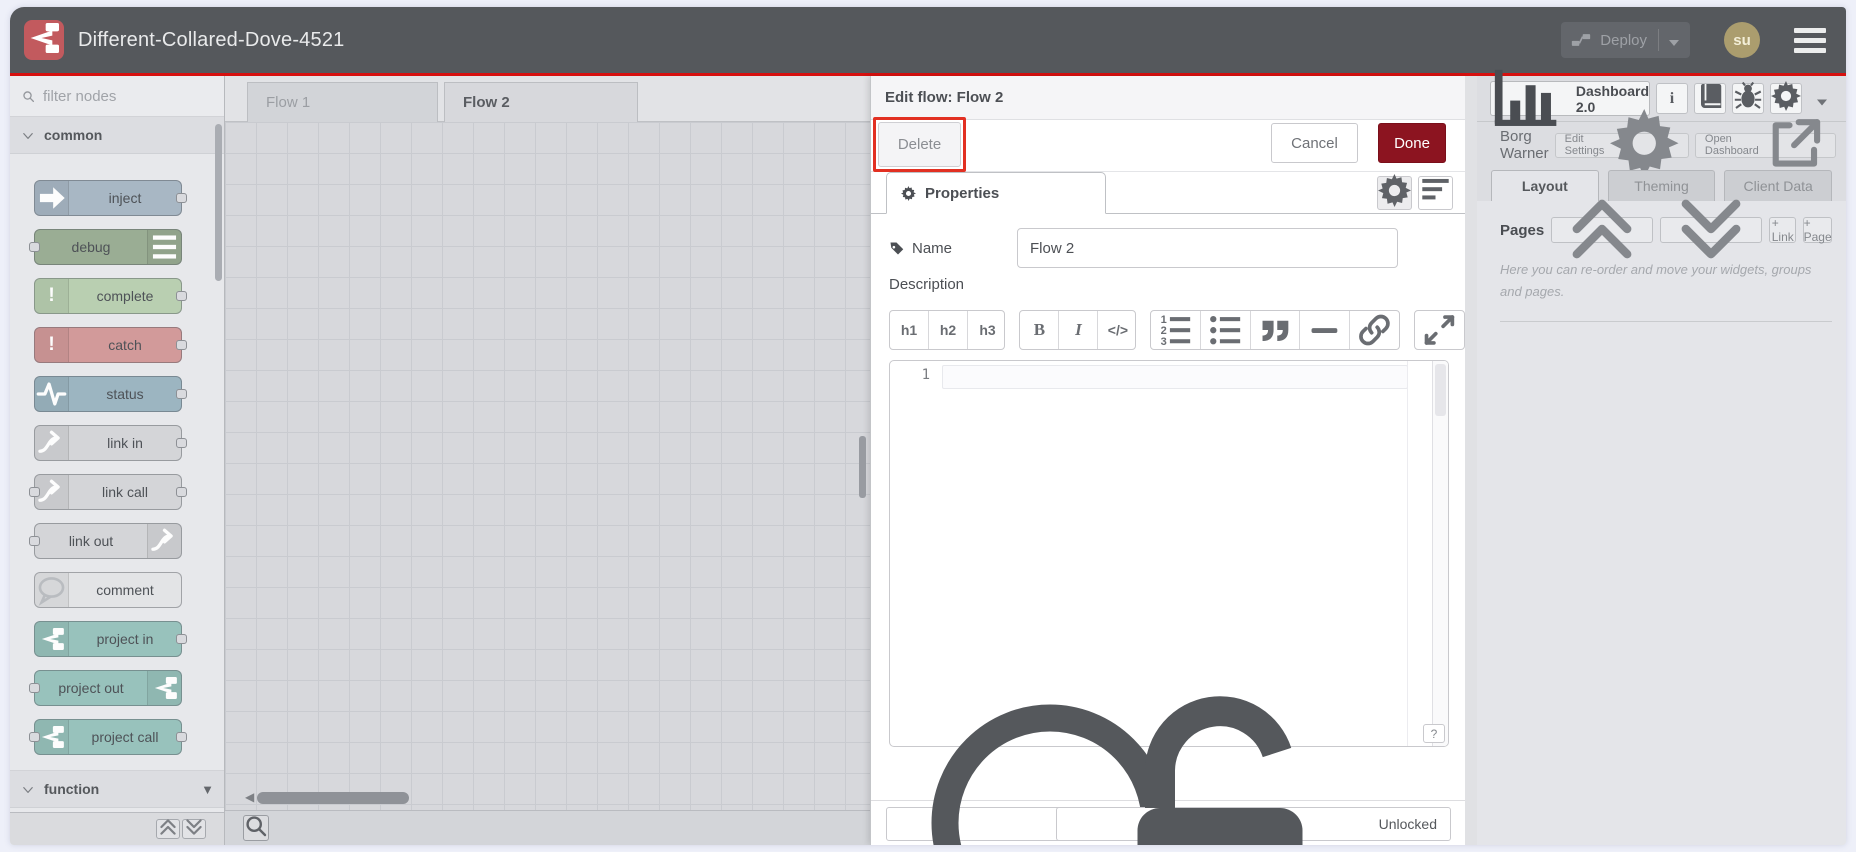  Describe the element at coordinates (541, 102) in the screenshot. I see `tab-flow-2: Flow 2` at that location.